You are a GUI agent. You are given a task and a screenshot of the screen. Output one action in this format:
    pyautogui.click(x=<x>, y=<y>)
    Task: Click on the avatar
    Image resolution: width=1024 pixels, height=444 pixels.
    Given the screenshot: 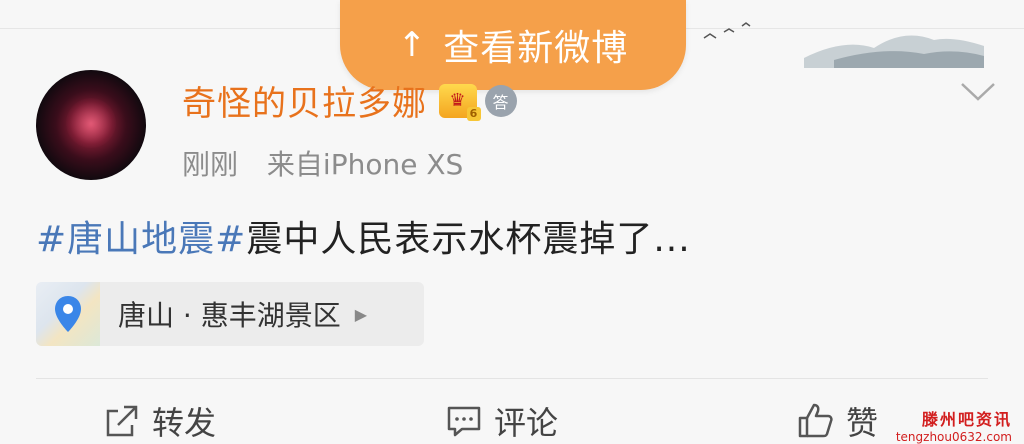 What is the action you would take?
    pyautogui.click(x=91, y=125)
    